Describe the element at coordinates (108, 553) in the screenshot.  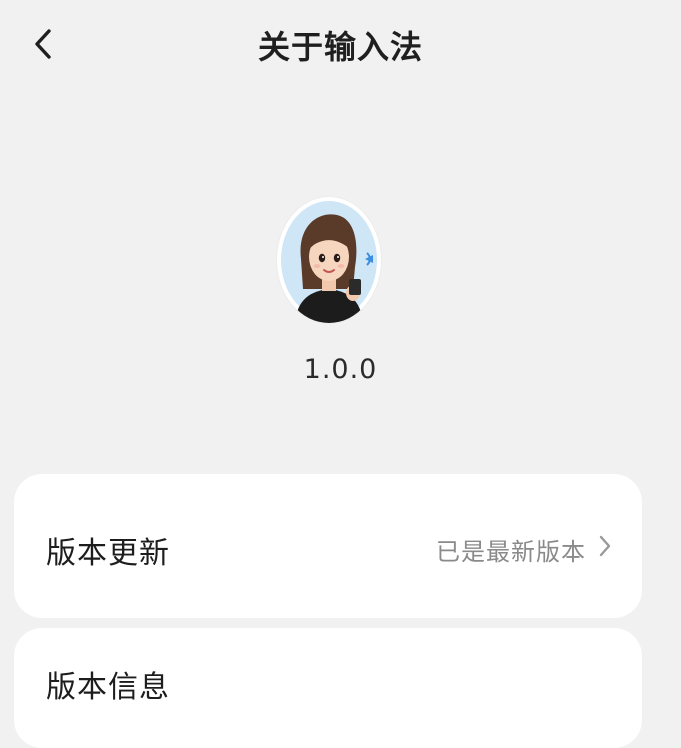
I see `version-update-label: 版本更新` at that location.